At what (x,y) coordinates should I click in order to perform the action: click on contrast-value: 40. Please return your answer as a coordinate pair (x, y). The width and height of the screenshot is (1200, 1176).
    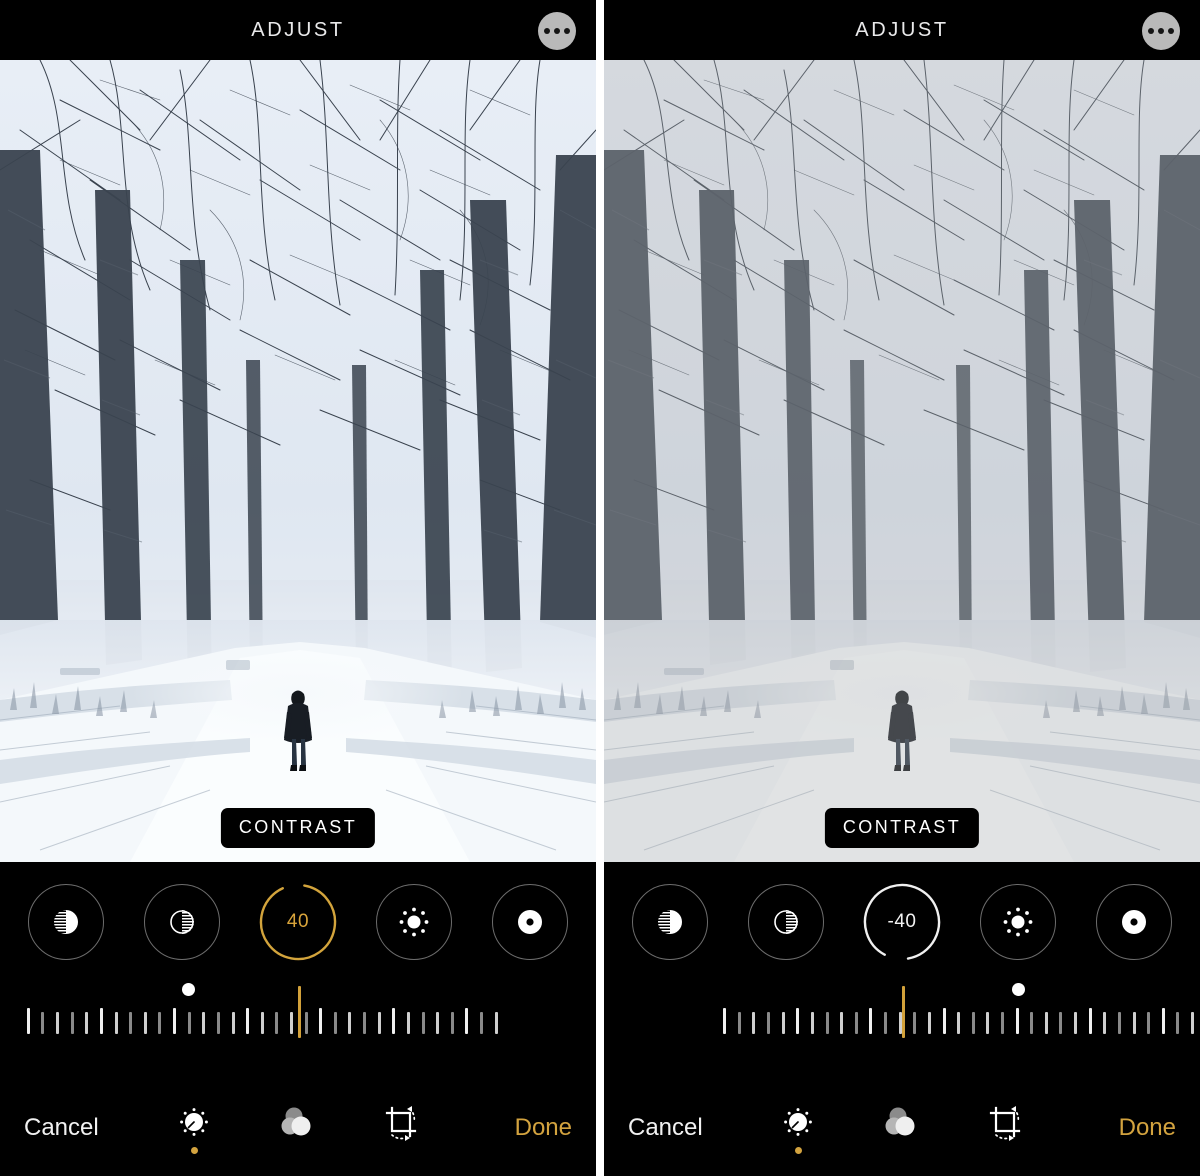
    Looking at the image, I should click on (298, 921).